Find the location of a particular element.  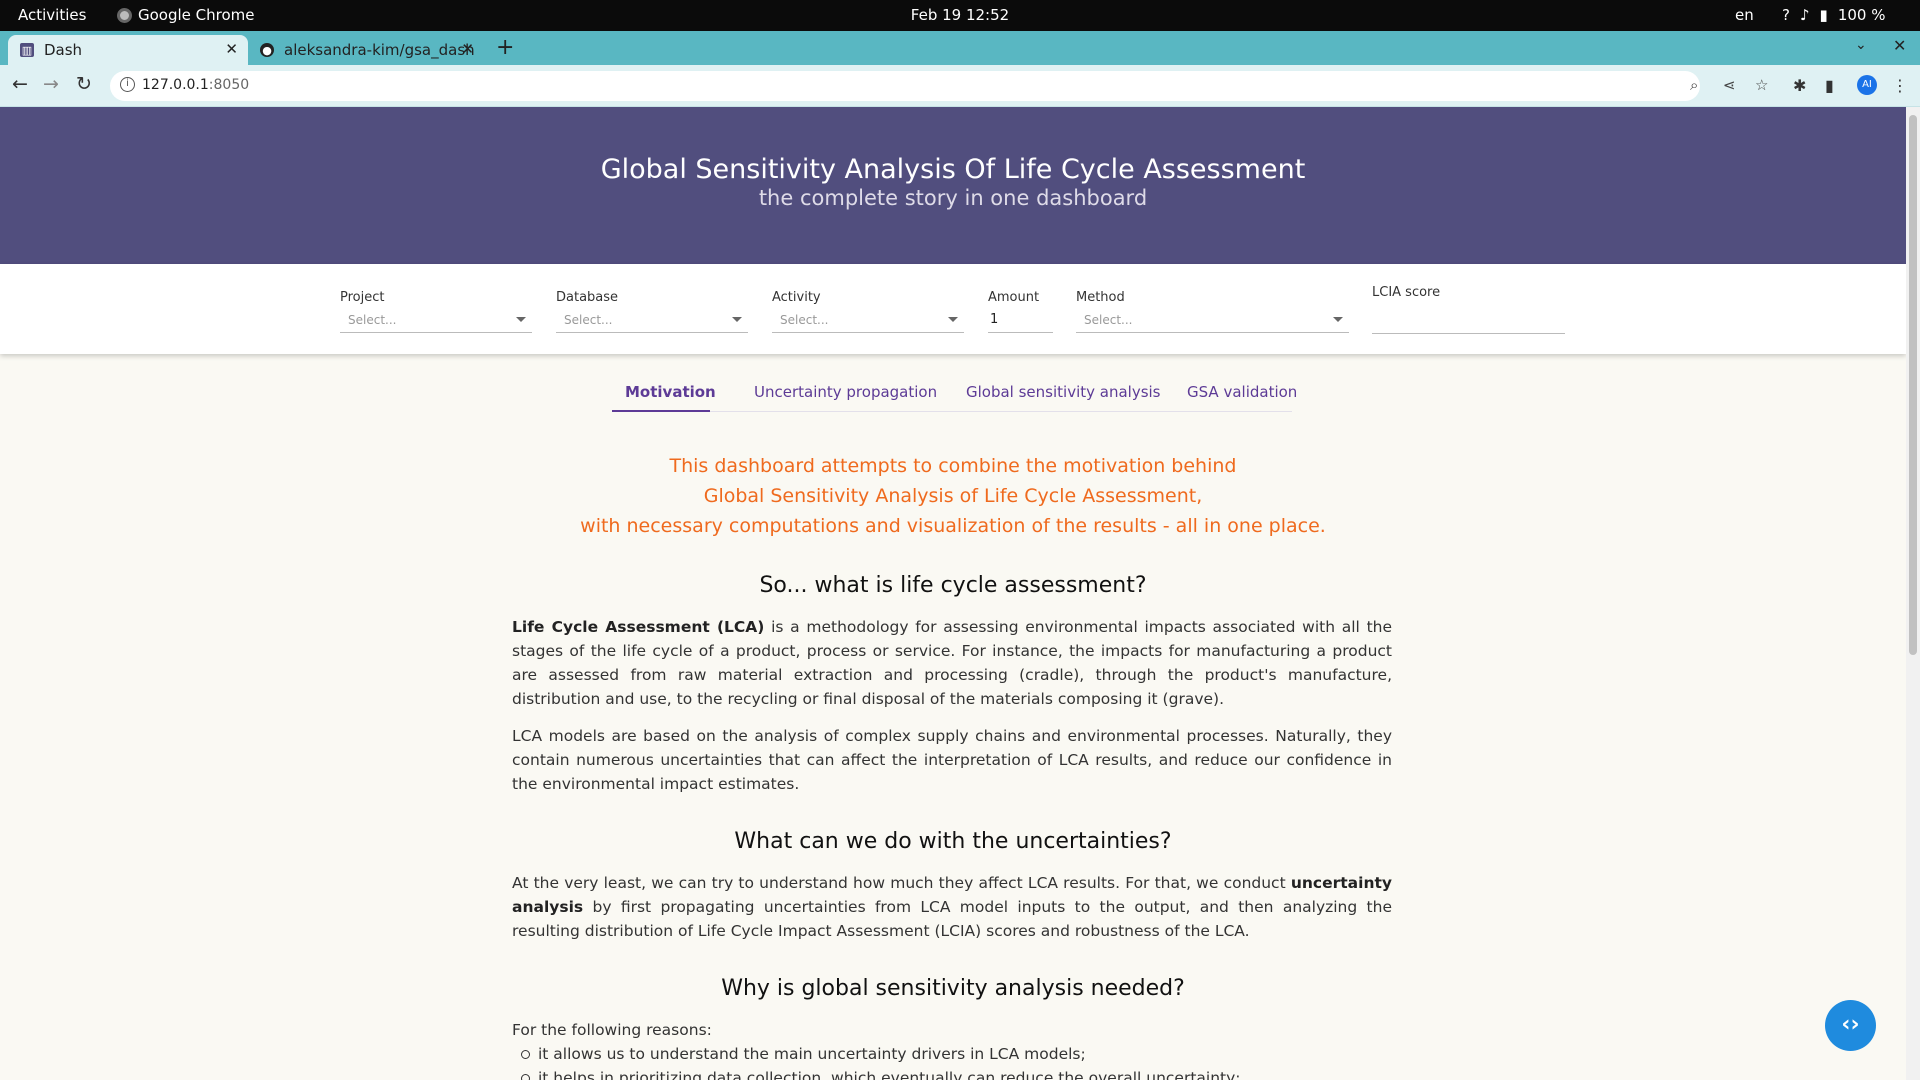

dev-tools-button: ‹› is located at coordinates (1850, 1025).